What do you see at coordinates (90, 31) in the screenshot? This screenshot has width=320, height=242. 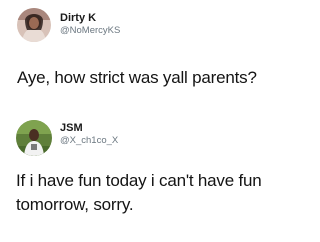 I see `user-handle: @NoMercyKS` at bounding box center [90, 31].